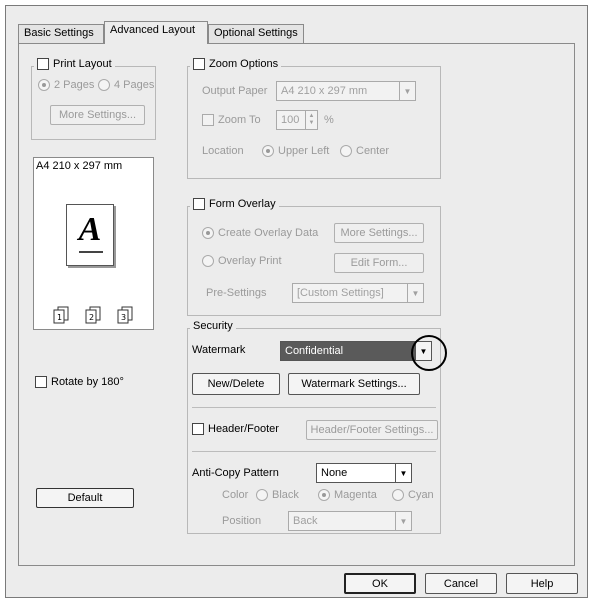  Describe the element at coordinates (43, 64) in the screenshot. I see `print-layout-checkbox` at that location.